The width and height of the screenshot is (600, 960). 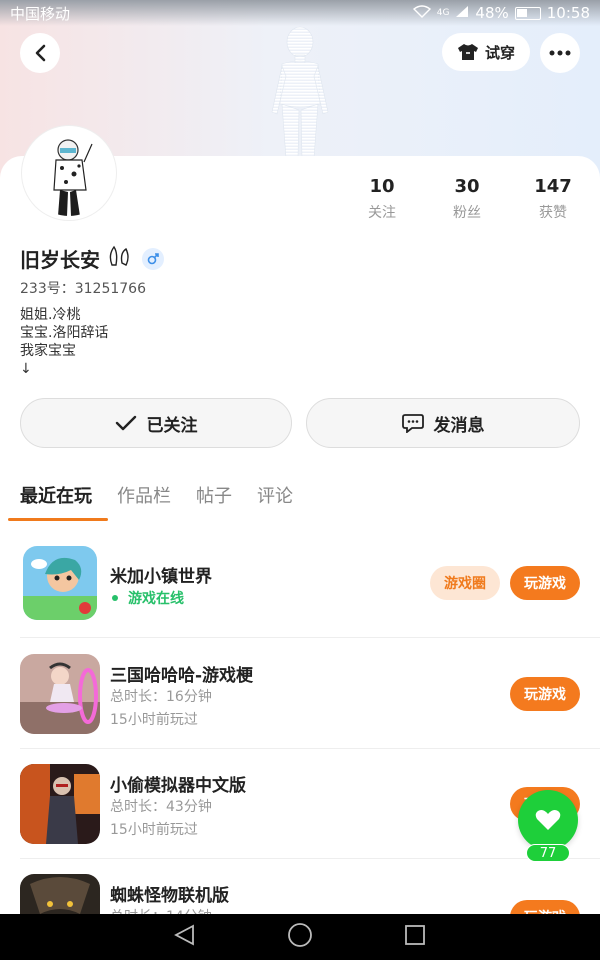 I want to click on like-button, so click(x=548, y=820).